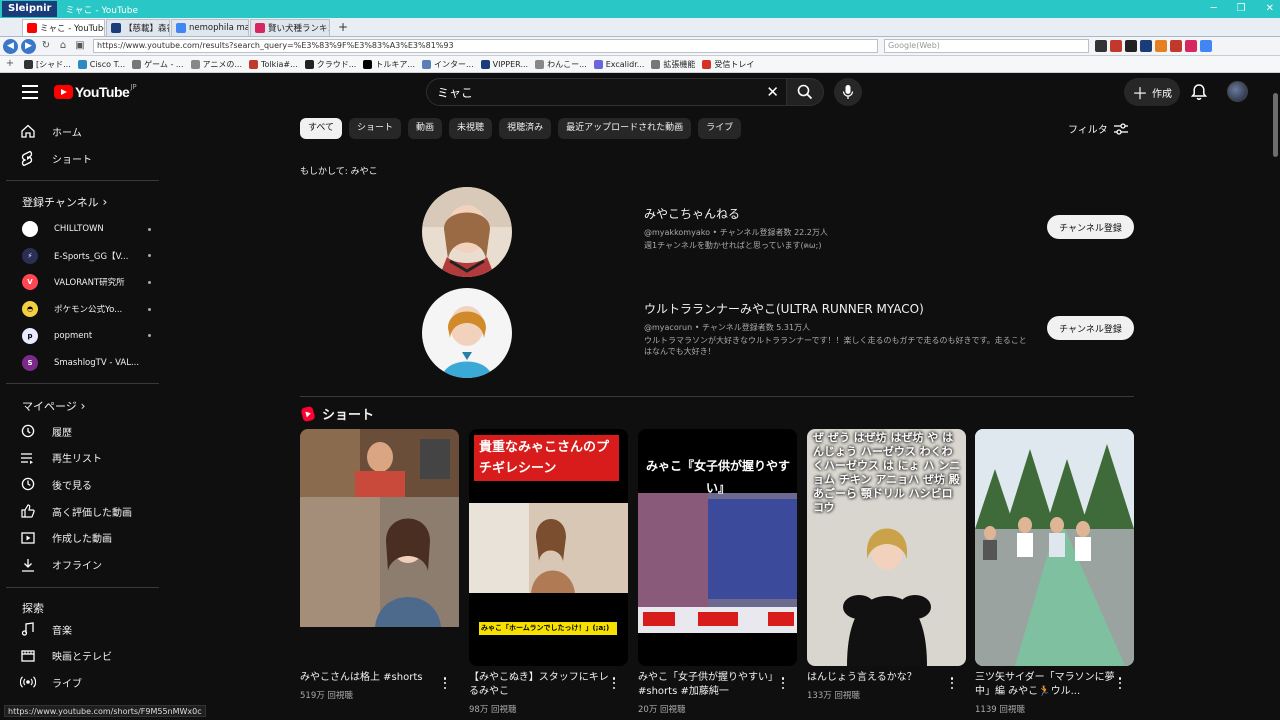 The image size is (1280, 720). I want to click on sidebar-item: 音楽, so click(46, 629).